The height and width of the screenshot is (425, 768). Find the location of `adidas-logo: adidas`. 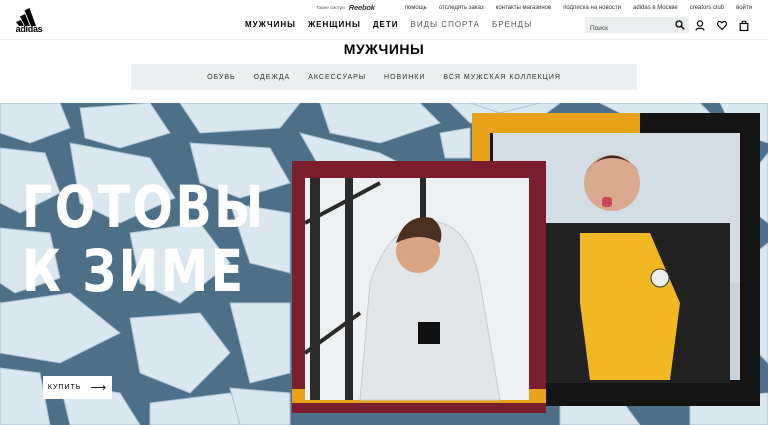

adidas-logo: adidas is located at coordinates (29, 20).